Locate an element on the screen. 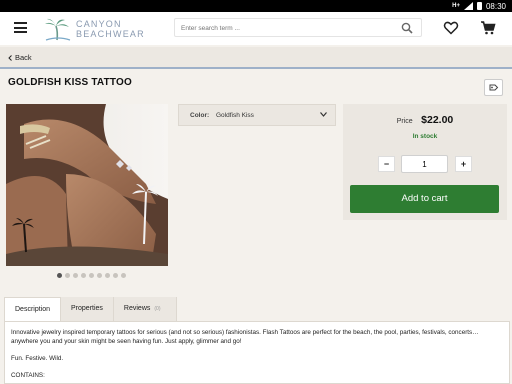 The height and width of the screenshot is (384, 512). tab-reviews: Reviews (0) is located at coordinates (145, 309).